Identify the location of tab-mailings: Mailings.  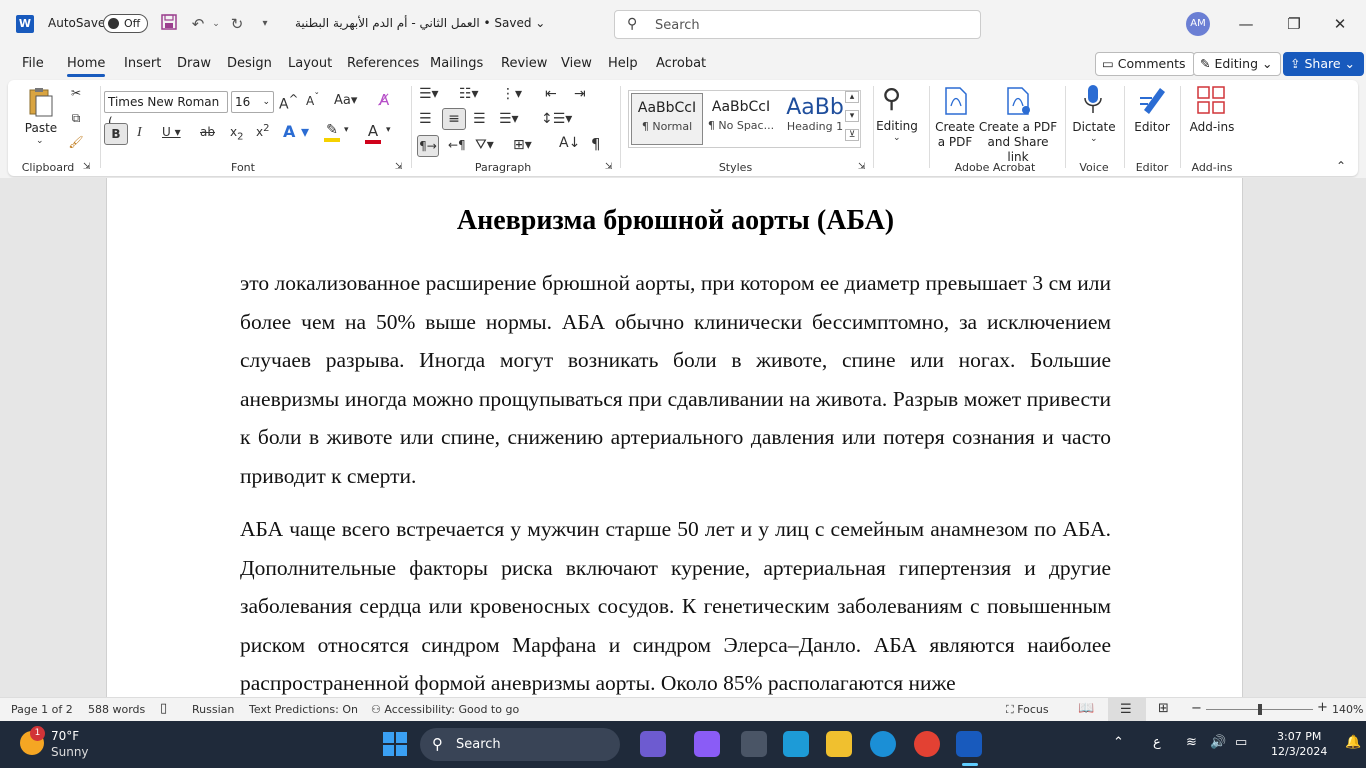
(456, 63).